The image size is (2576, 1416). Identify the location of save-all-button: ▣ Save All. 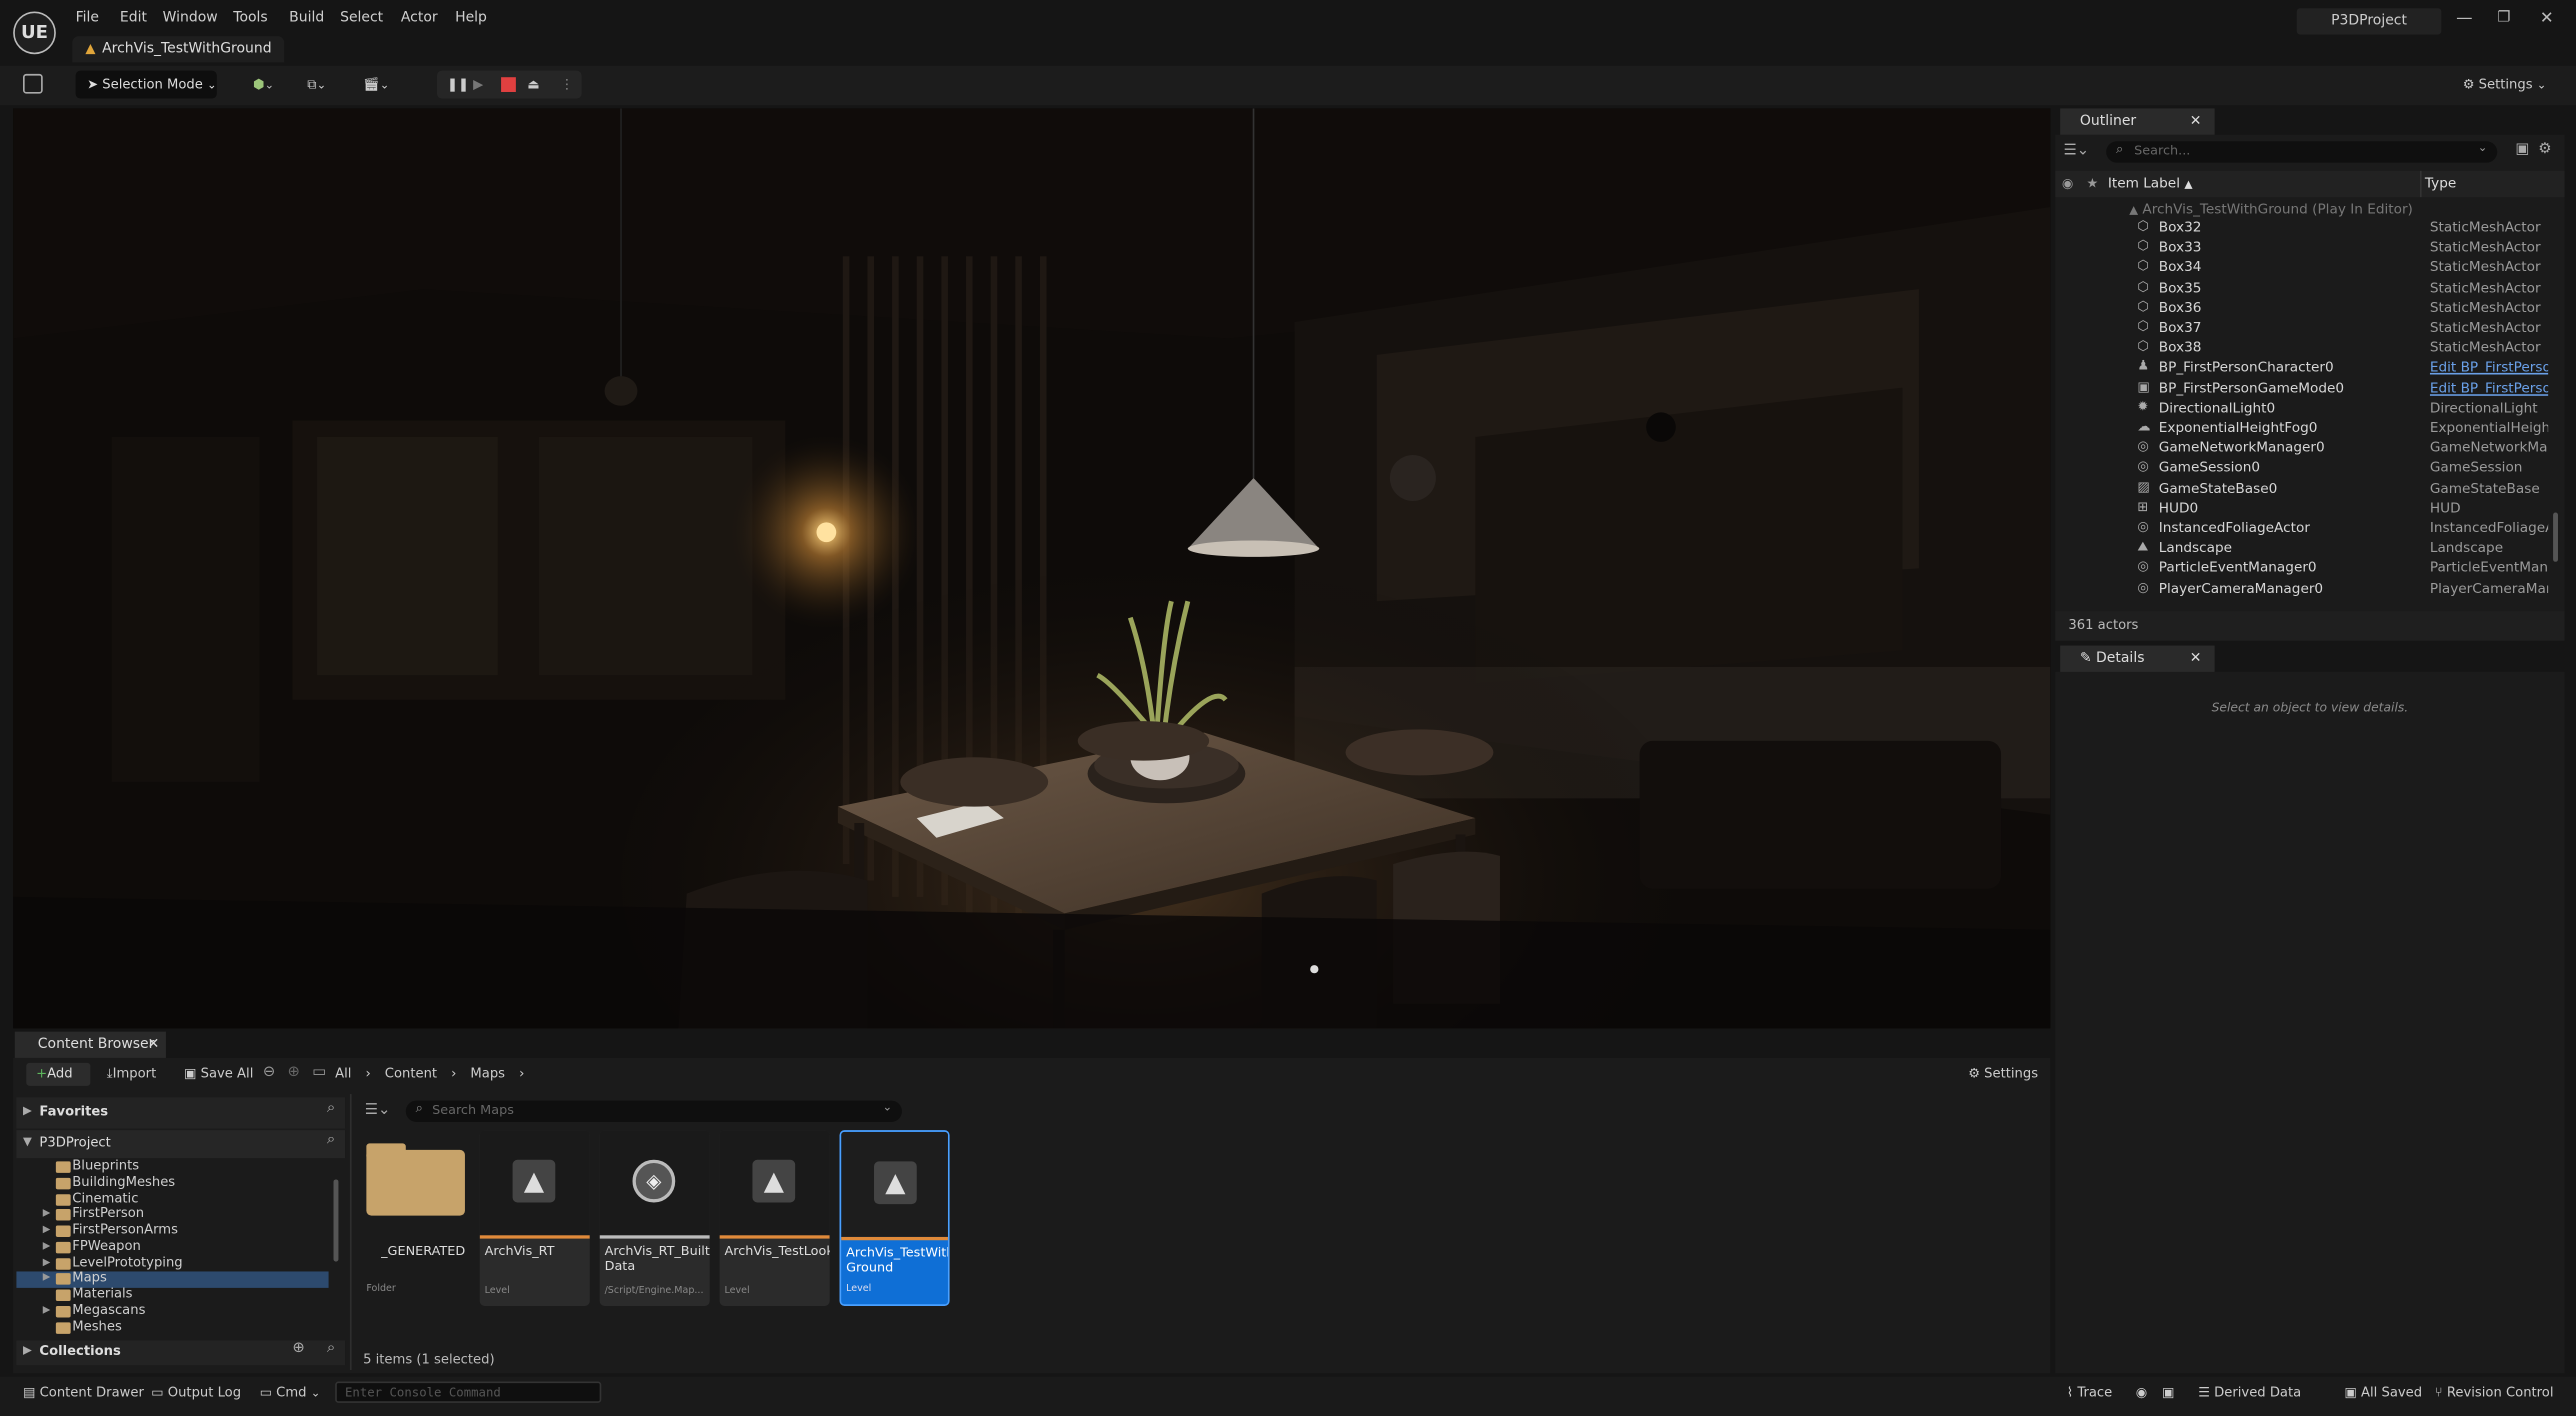
(218, 1073).